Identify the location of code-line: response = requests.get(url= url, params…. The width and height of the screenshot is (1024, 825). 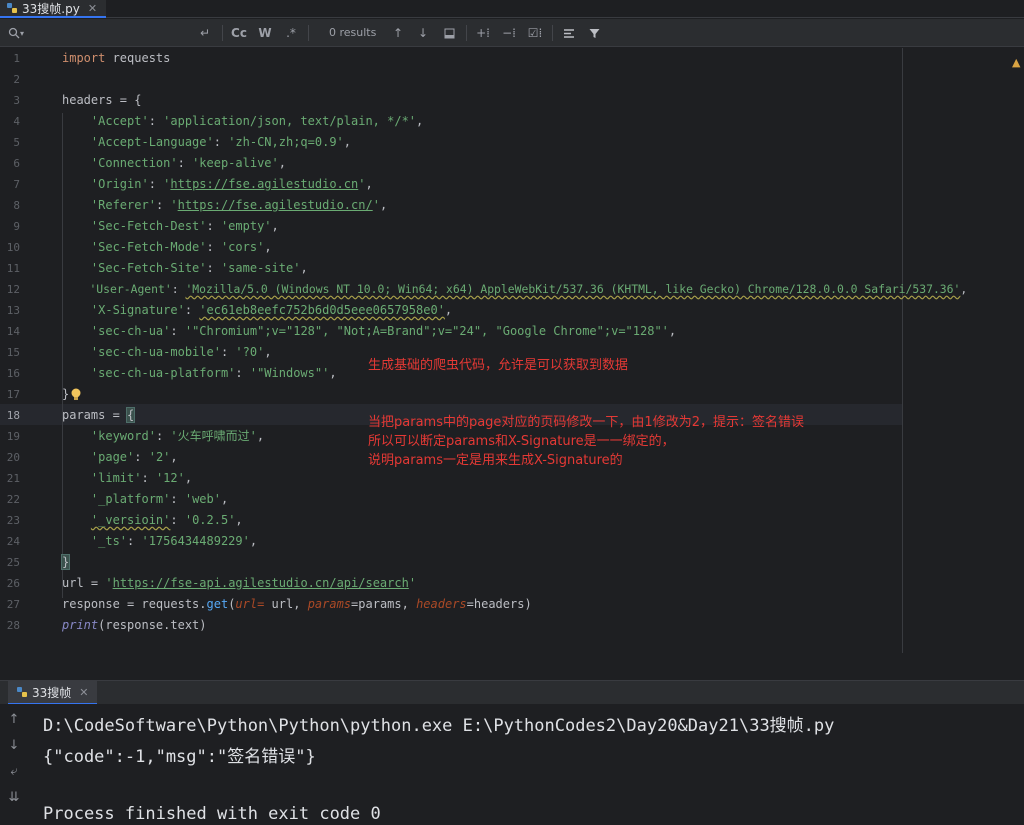
(297, 604).